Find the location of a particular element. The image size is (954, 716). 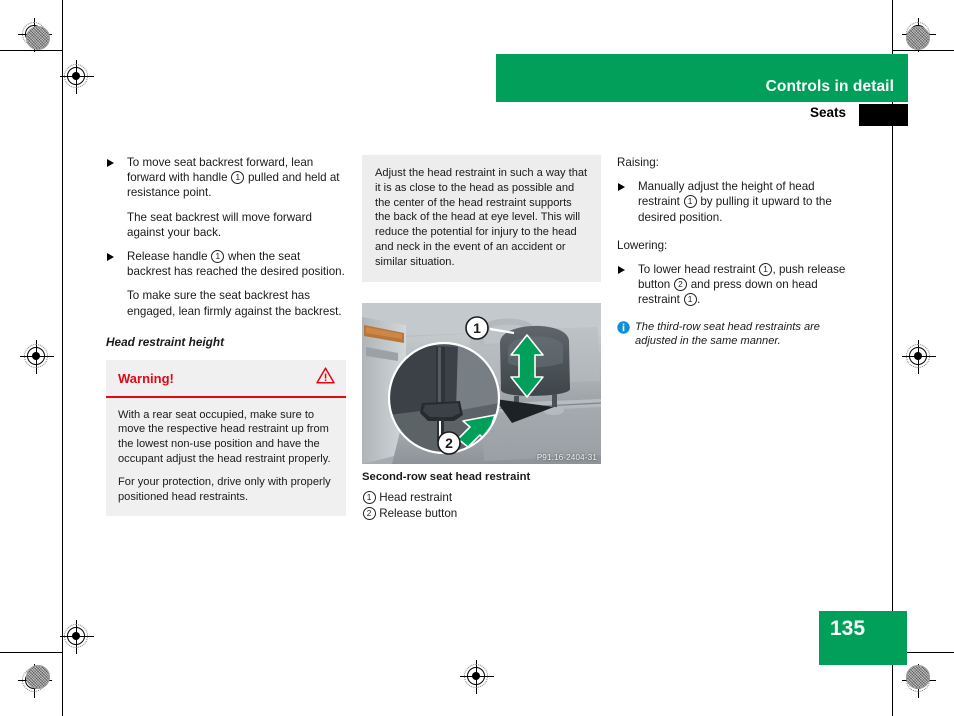

bullet-text-part1: To lower head restraint is located at coordinates (698, 270).